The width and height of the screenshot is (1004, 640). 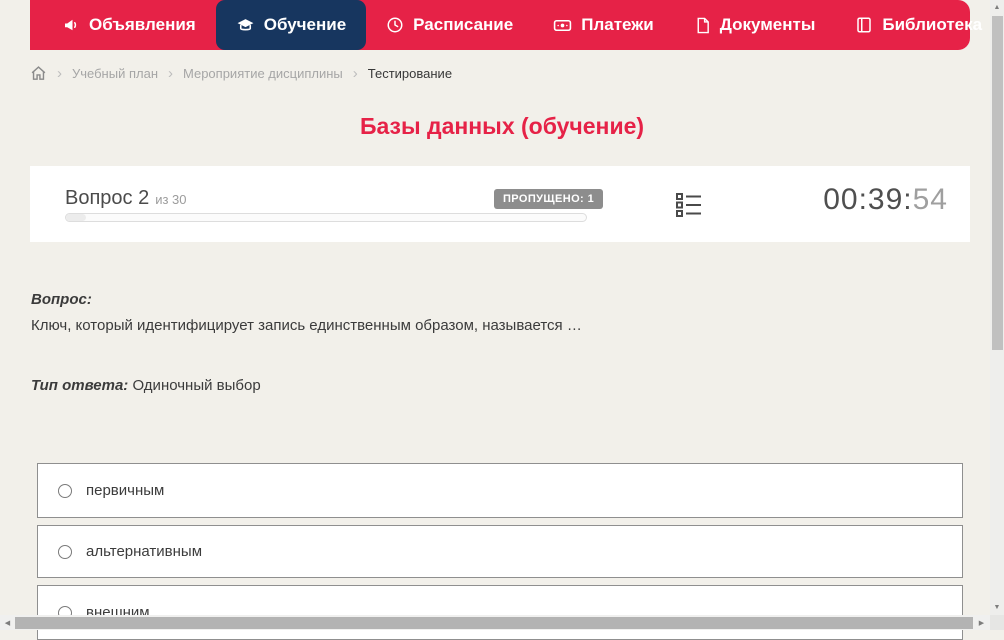 I want to click on vertical-scrollbar-thumb, so click(x=997, y=183).